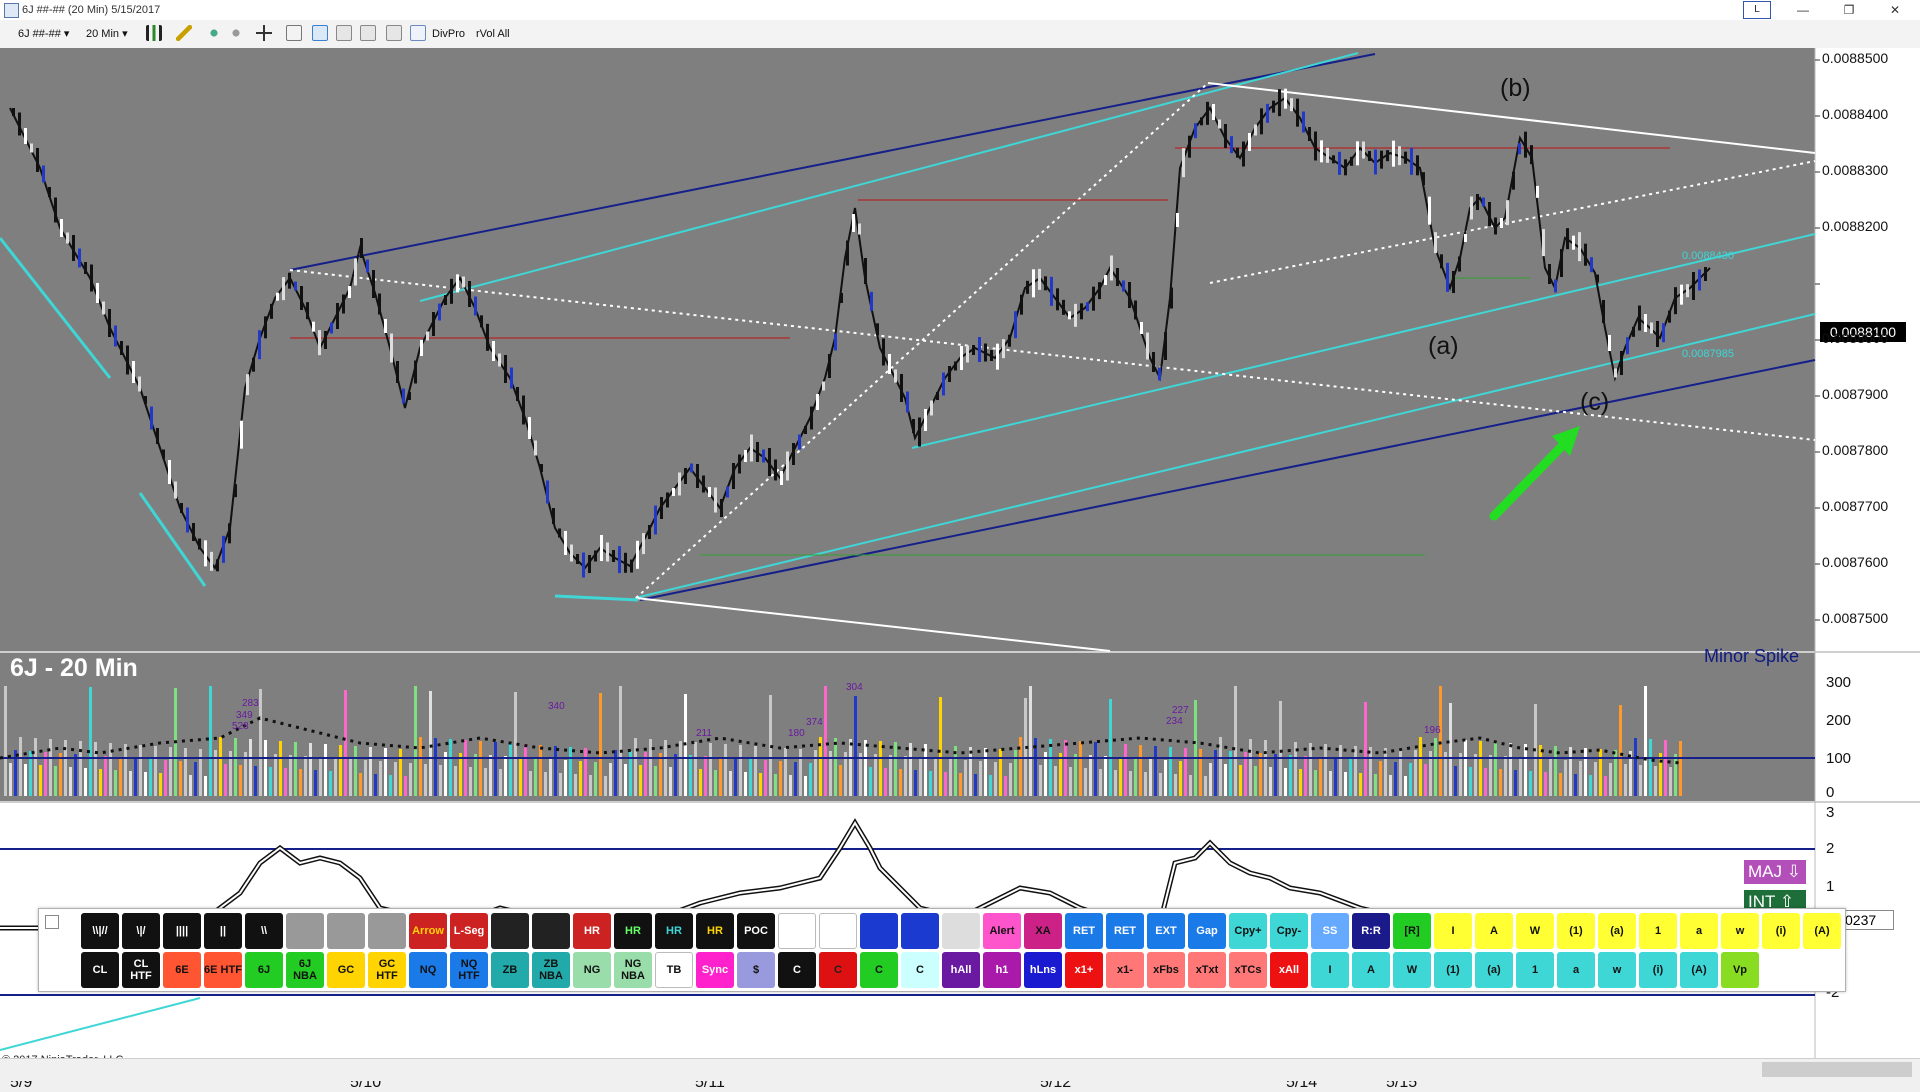  Describe the element at coordinates (223, 970) in the screenshot. I see `tool-button-6e-htf-3: 6E HTF` at that location.